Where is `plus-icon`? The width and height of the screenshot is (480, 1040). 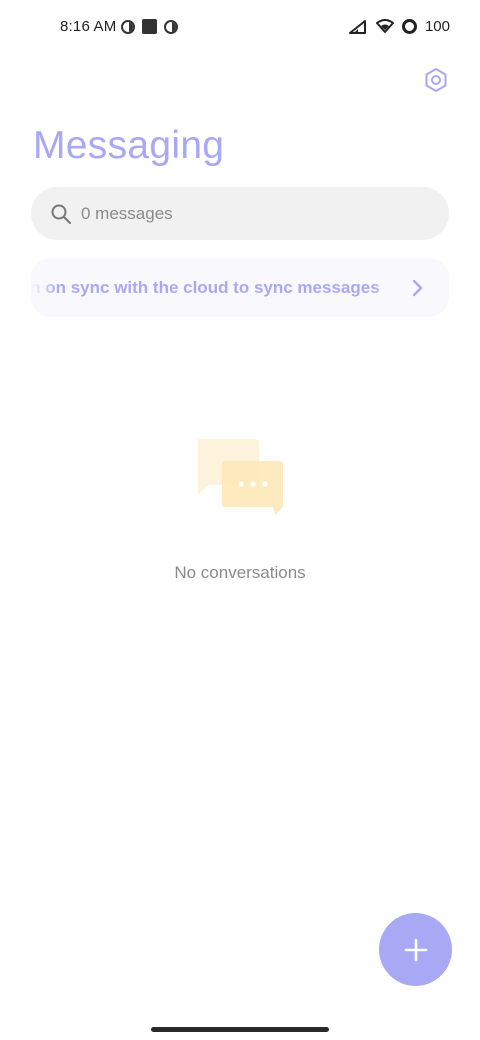 plus-icon is located at coordinates (415, 949).